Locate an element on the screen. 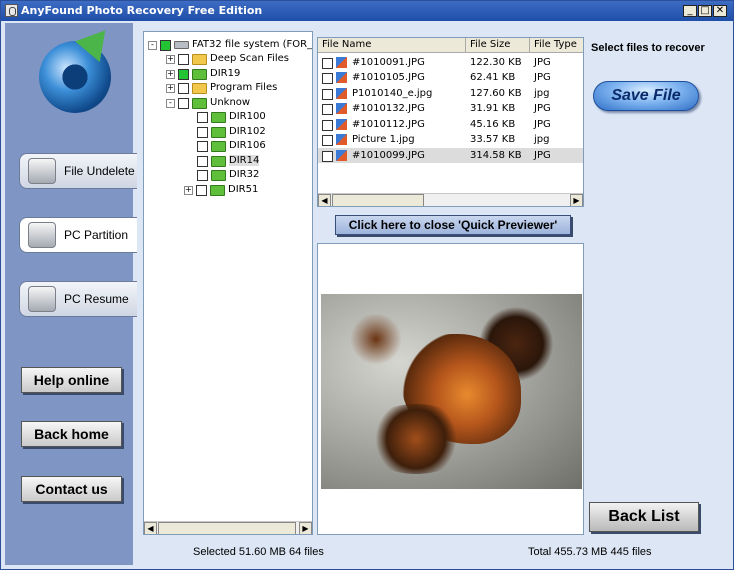 The width and height of the screenshot is (734, 570). file-size: 45.16 KB is located at coordinates (493, 124).